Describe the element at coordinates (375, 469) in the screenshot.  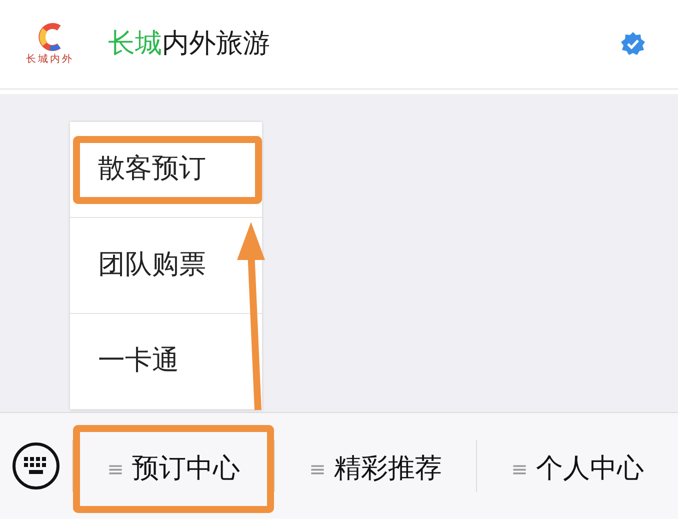
I see `menu-tab: ≡ 精彩推荐` at that location.